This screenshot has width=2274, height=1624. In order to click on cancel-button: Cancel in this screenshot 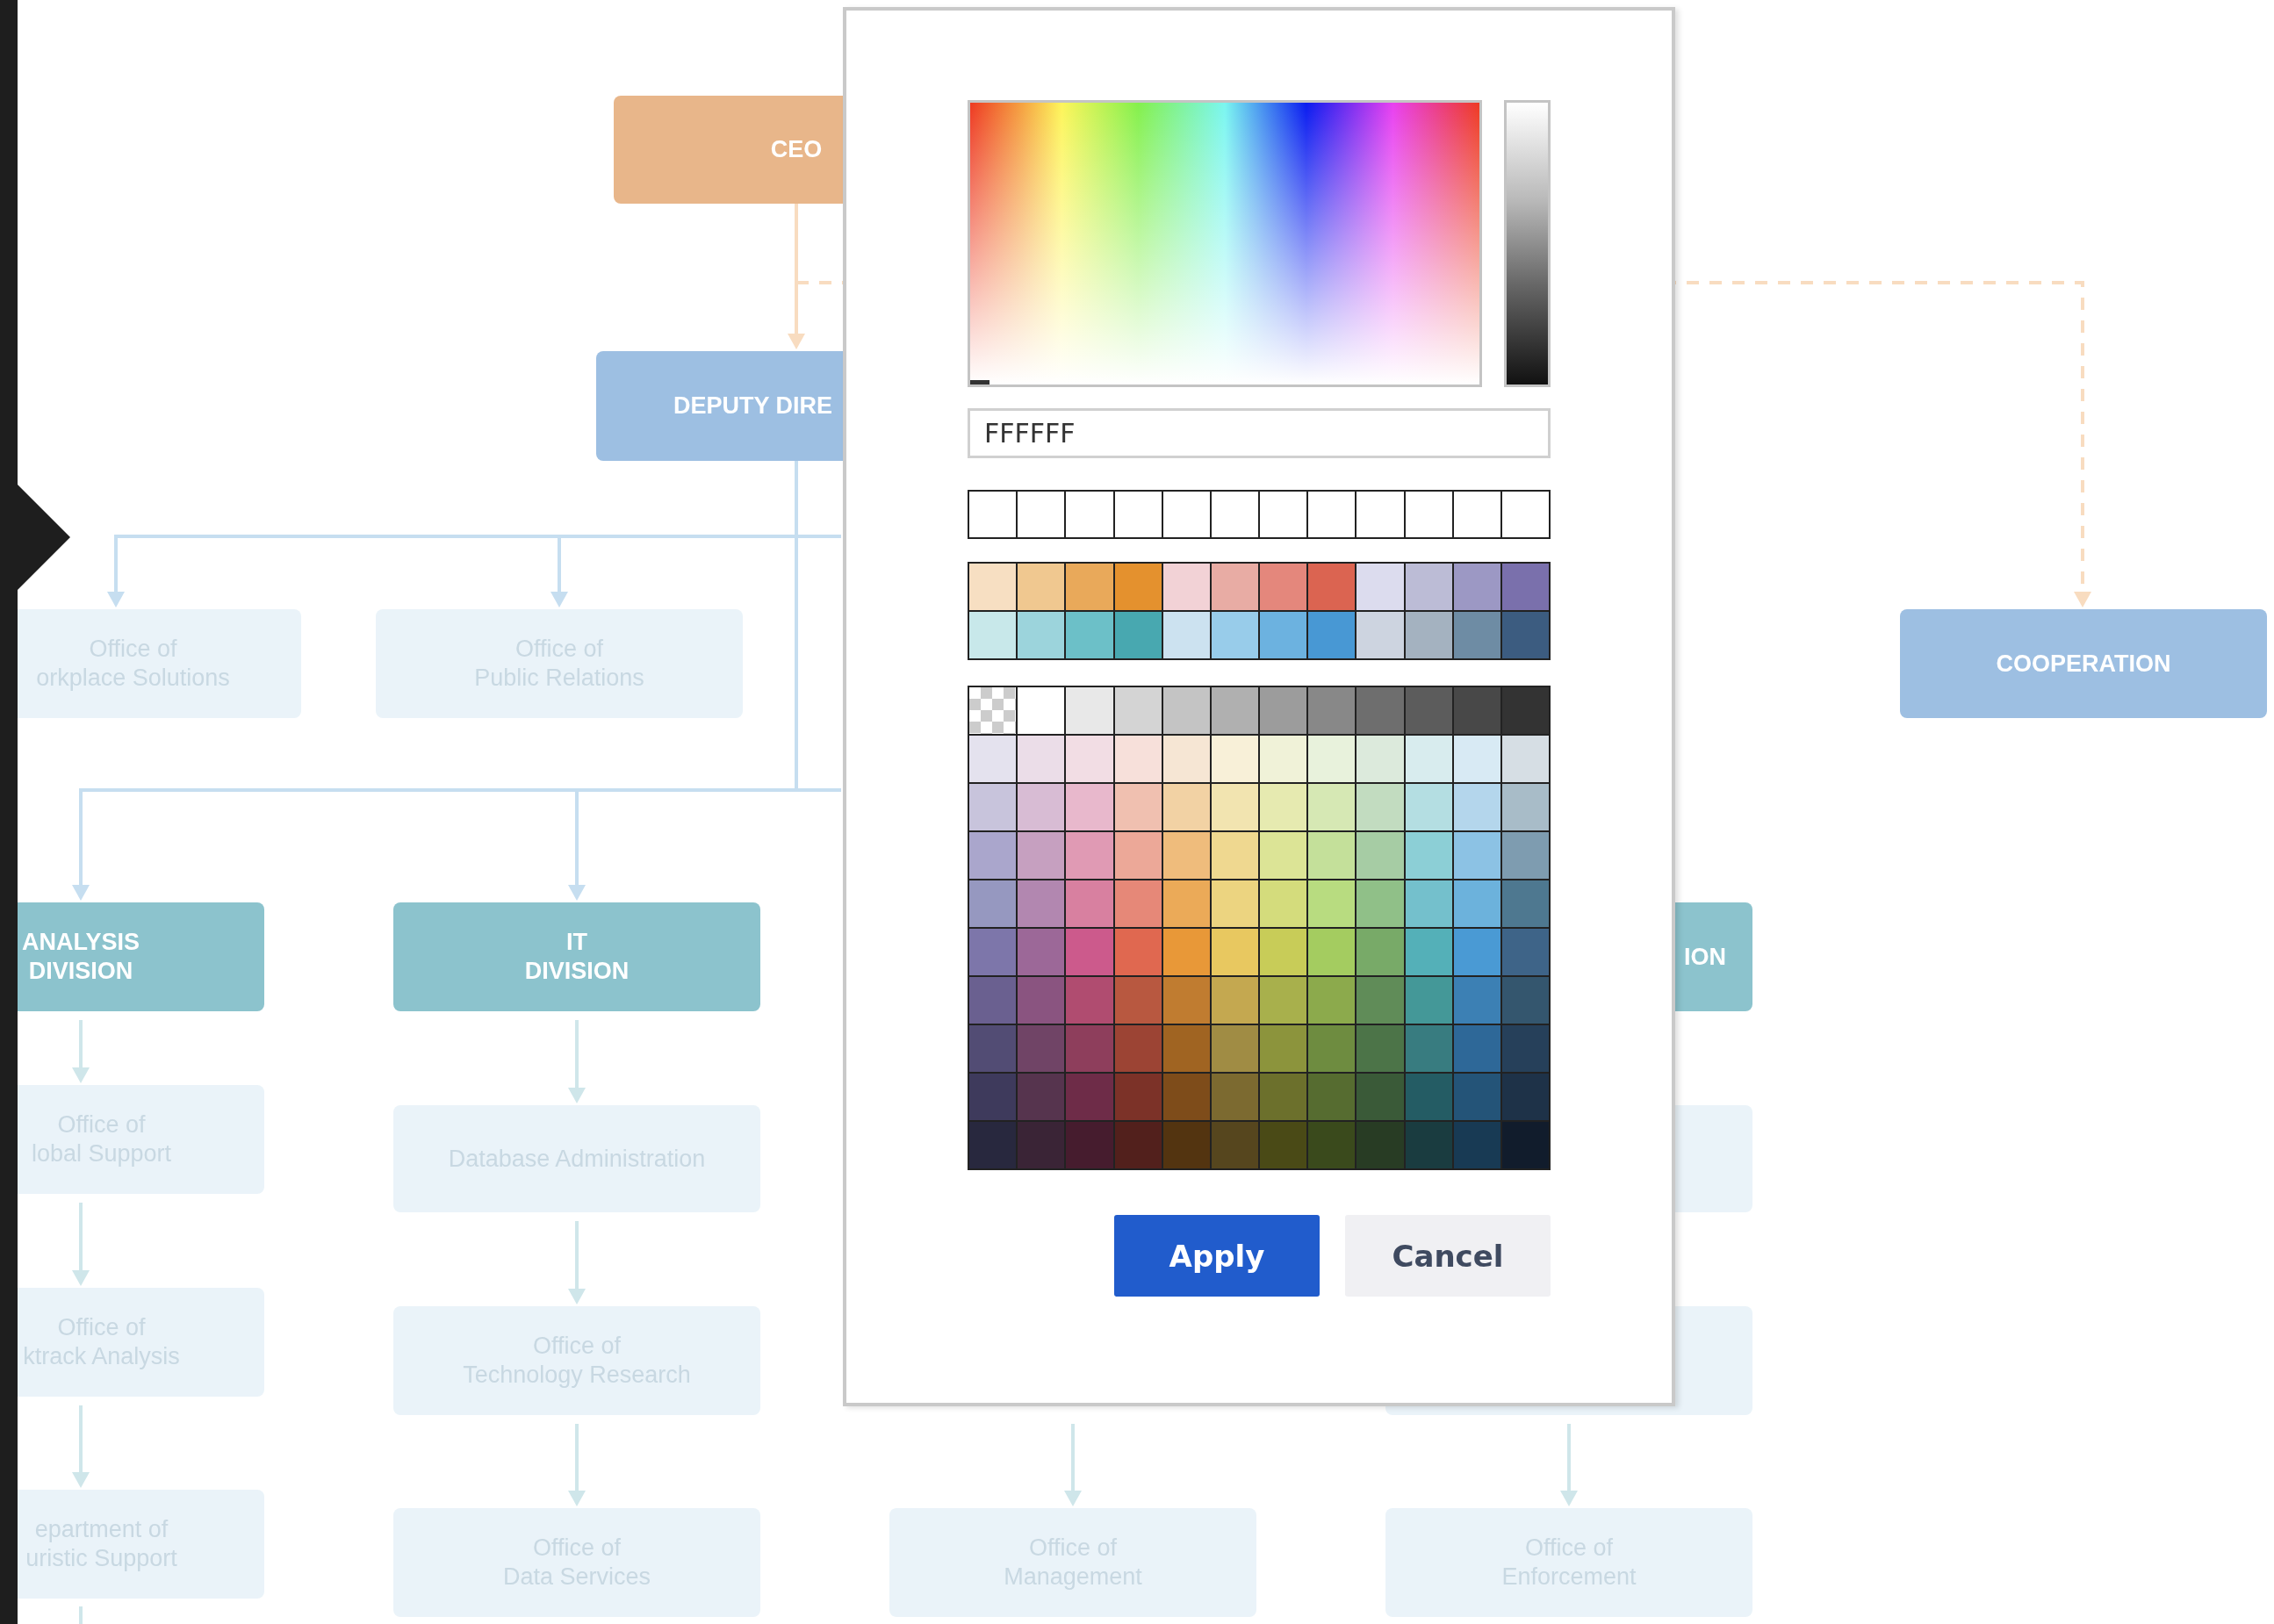, I will do `click(1448, 1256)`.